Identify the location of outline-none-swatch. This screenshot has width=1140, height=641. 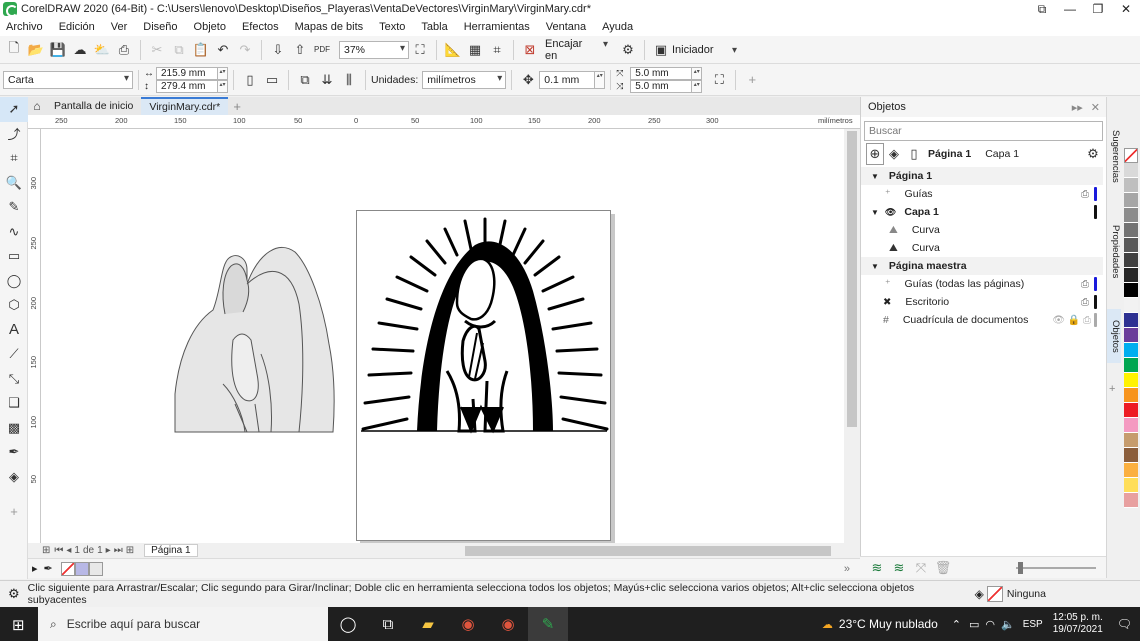
(994, 593).